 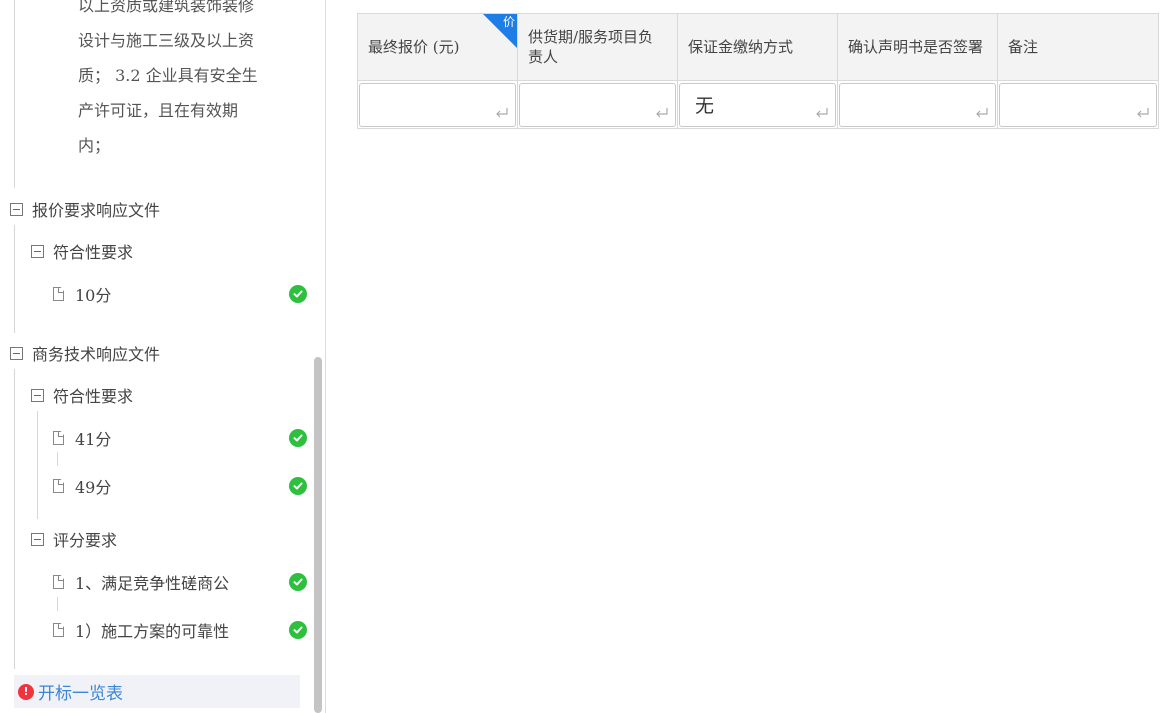 What do you see at coordinates (1023, 47) in the screenshot?
I see `column-header-label: 备注` at bounding box center [1023, 47].